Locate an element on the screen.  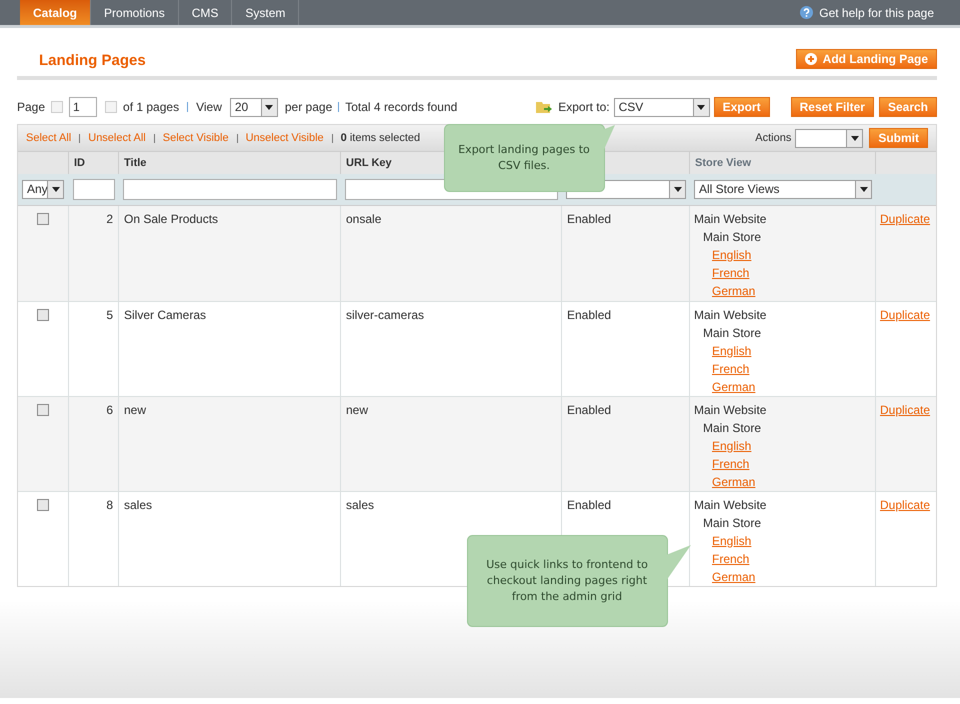
nav-tab: System is located at coordinates (266, 12).